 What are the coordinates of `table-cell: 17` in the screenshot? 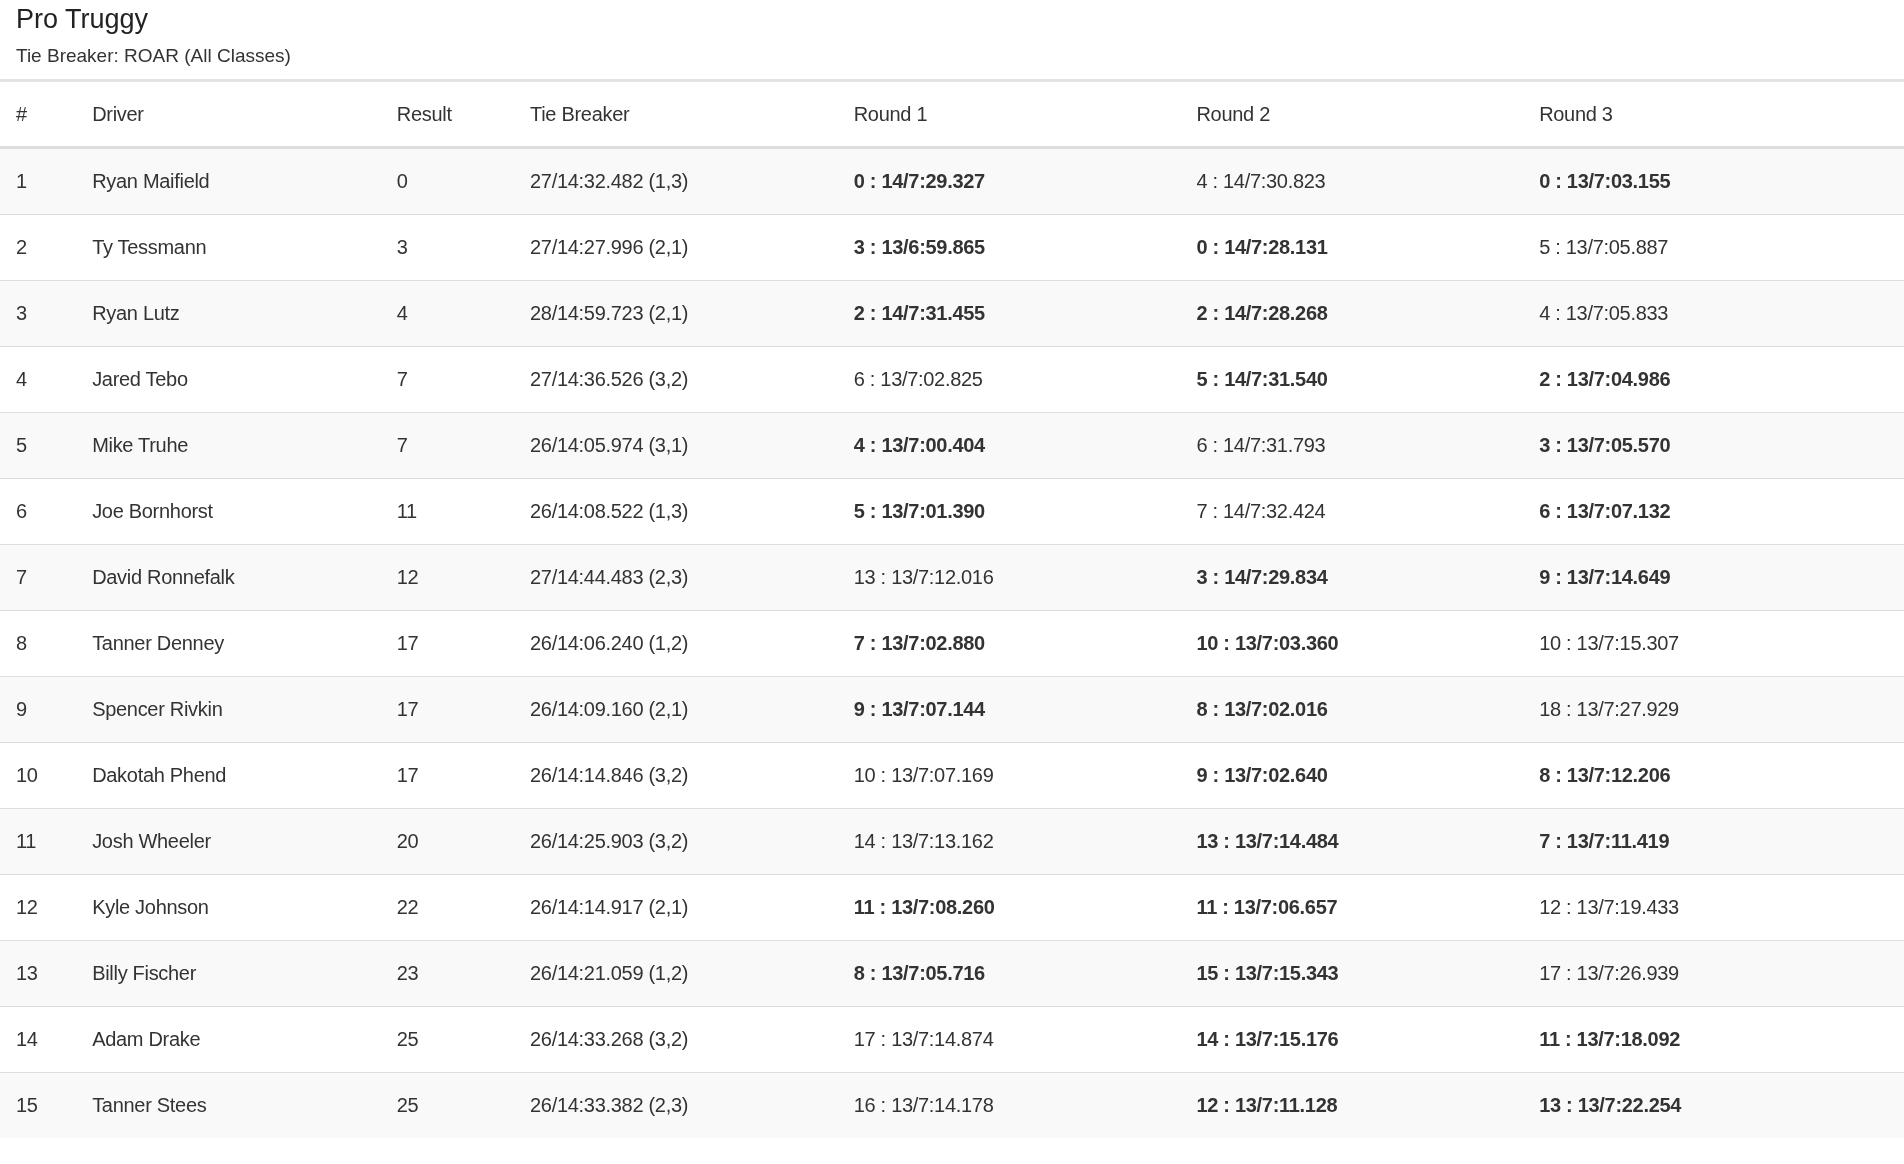 It's located at (447, 709).